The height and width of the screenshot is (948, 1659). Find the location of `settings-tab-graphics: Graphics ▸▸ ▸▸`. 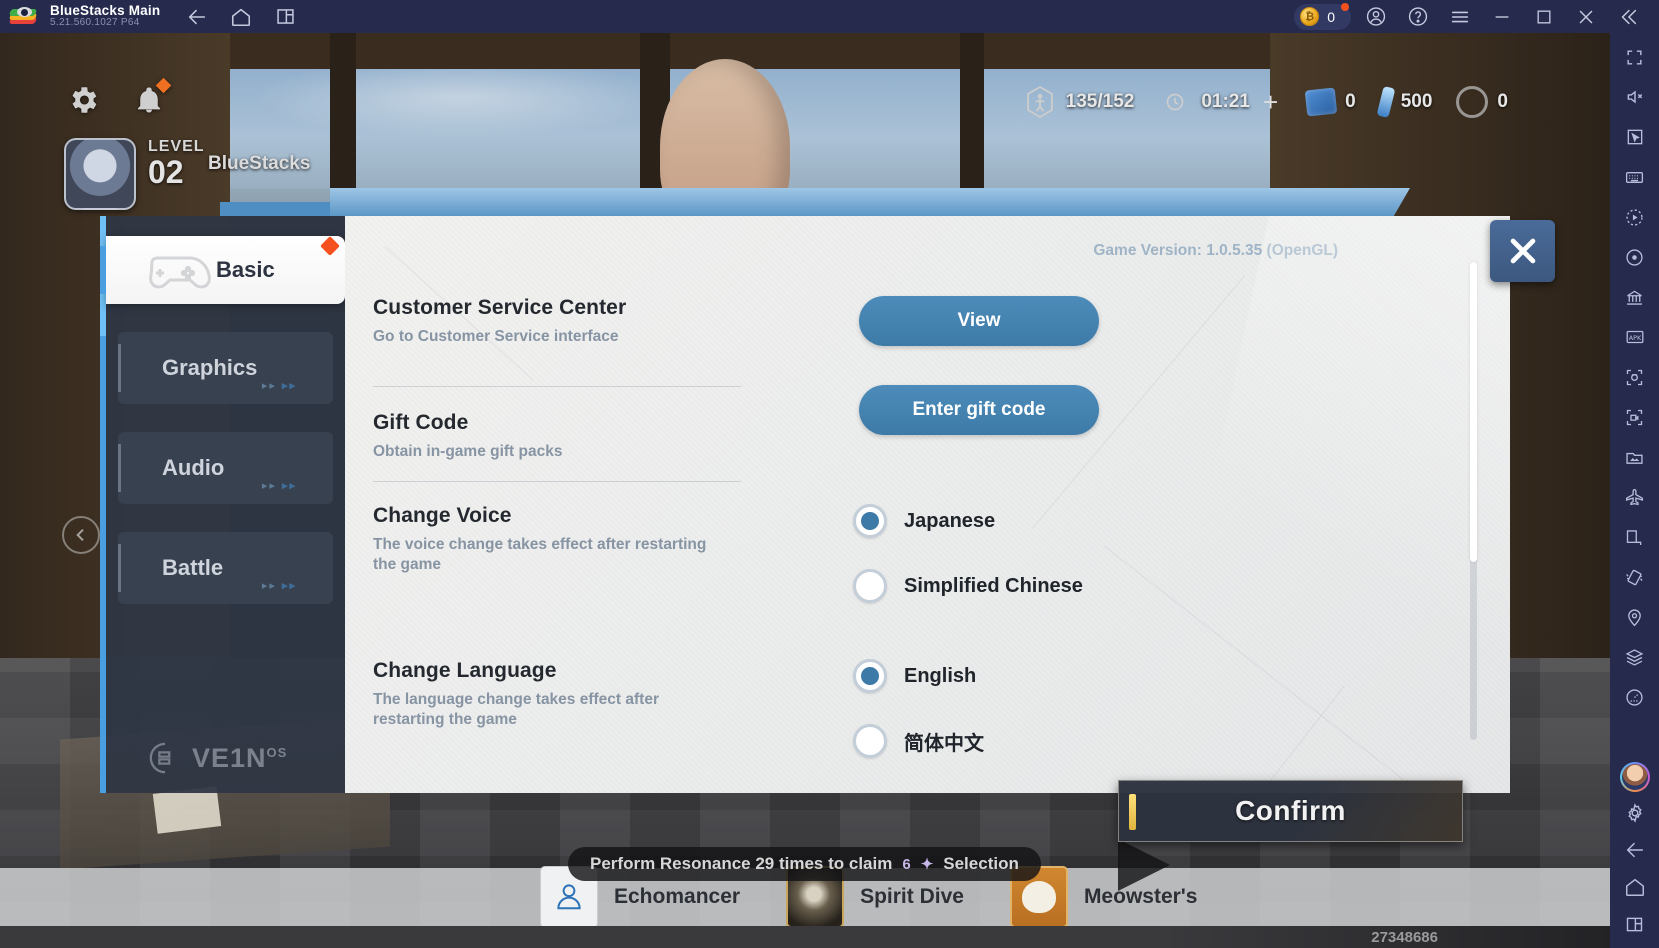

settings-tab-graphics: Graphics ▸▸ ▸▸ is located at coordinates (225, 368).